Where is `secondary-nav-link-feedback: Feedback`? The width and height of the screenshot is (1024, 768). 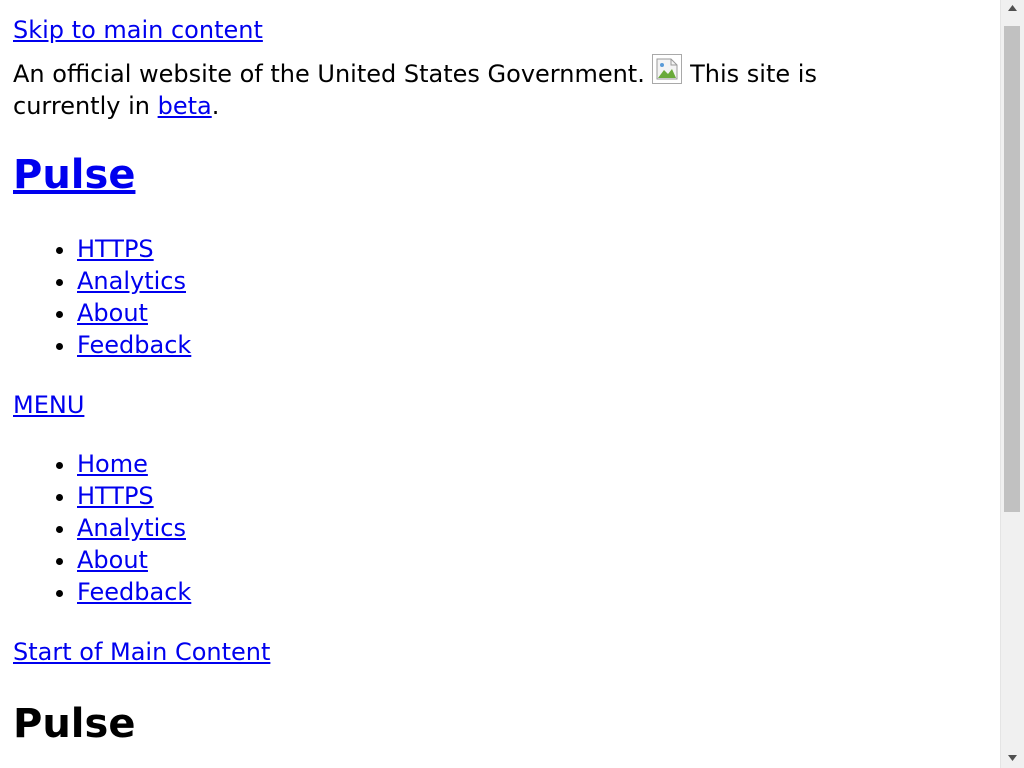
secondary-nav-link-feedback: Feedback is located at coordinates (134, 592).